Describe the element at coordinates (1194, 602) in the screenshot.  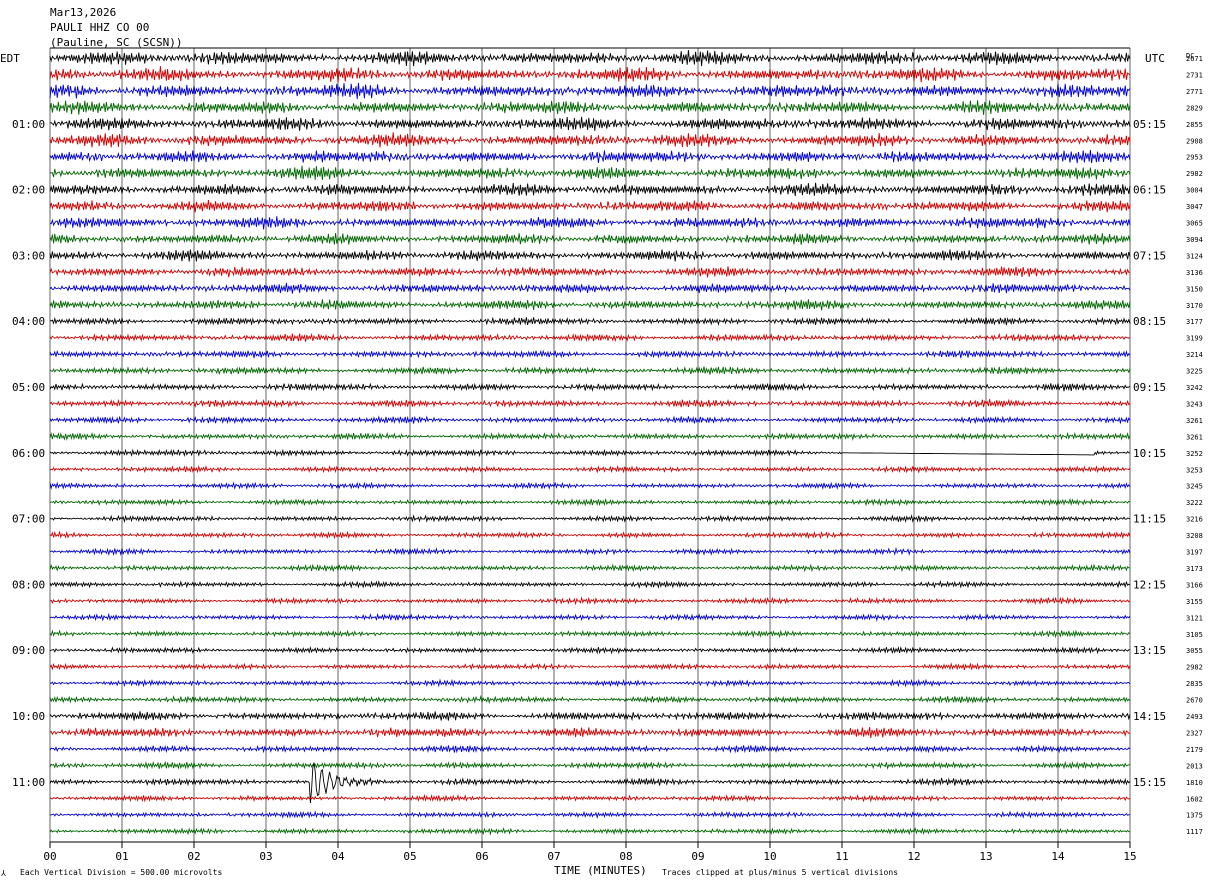
I see `dc-offset-label: 3155` at that location.